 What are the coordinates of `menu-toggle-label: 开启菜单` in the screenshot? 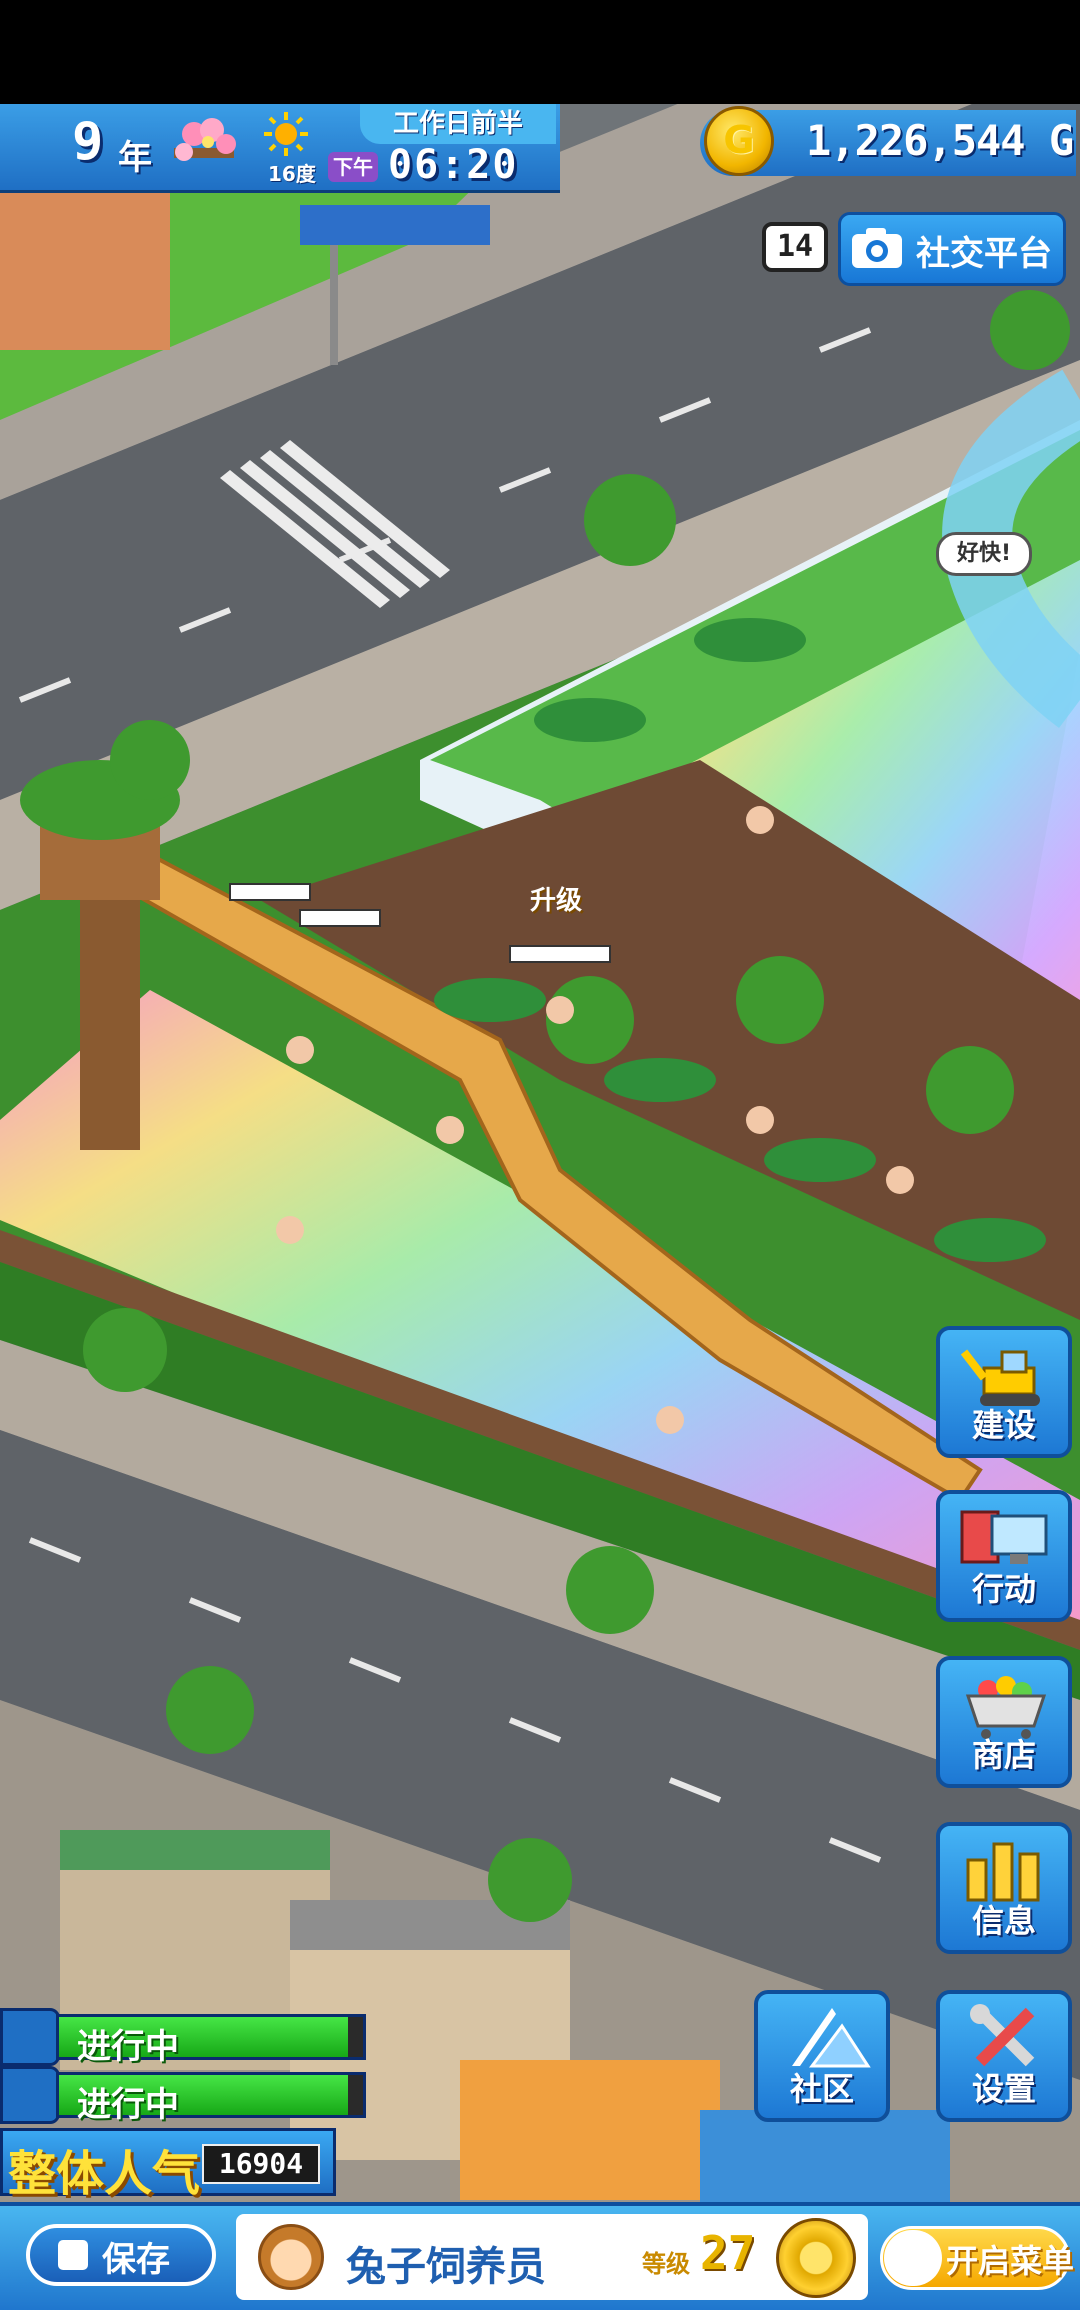 It's located at (1010, 2261).